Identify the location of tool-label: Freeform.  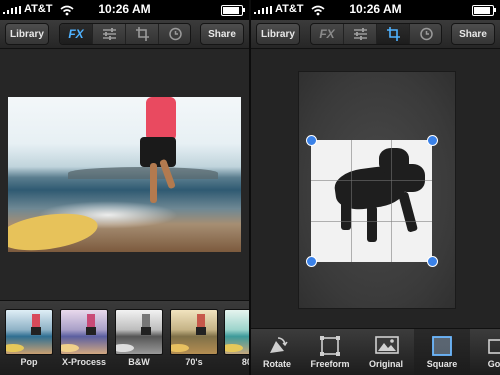
(330, 364).